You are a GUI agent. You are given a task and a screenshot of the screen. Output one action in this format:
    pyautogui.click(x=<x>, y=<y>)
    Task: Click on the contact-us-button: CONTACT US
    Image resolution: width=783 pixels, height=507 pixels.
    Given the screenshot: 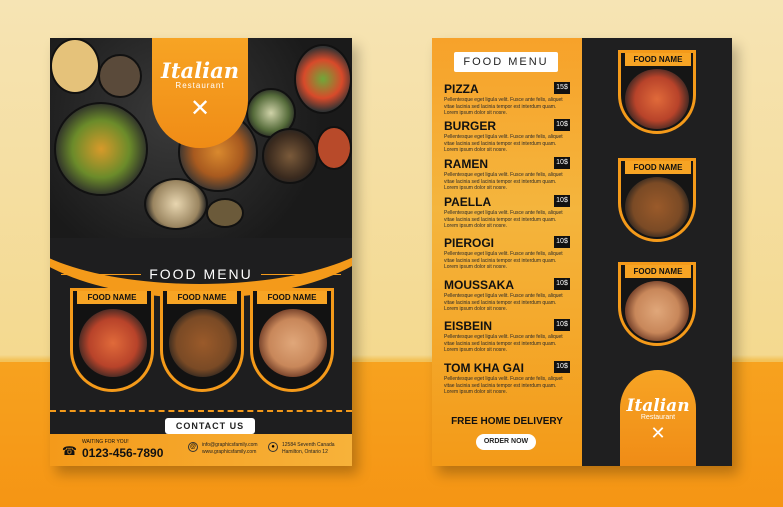 What is the action you would take?
    pyautogui.click(x=210, y=426)
    